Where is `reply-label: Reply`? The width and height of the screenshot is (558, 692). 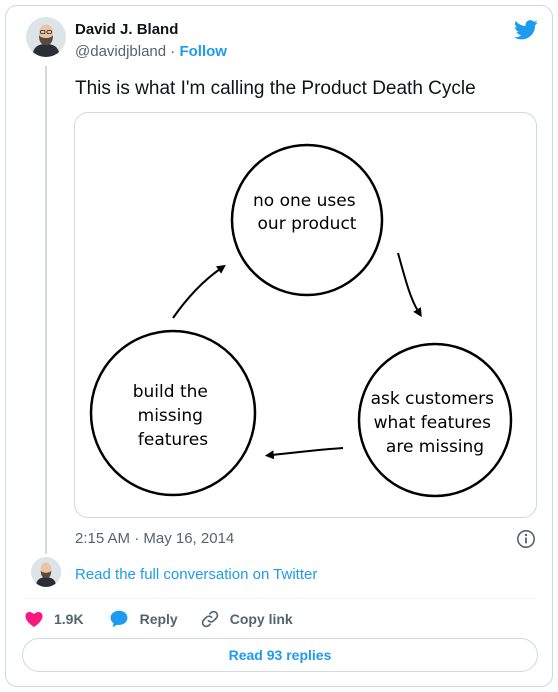
reply-label: Reply is located at coordinates (158, 619).